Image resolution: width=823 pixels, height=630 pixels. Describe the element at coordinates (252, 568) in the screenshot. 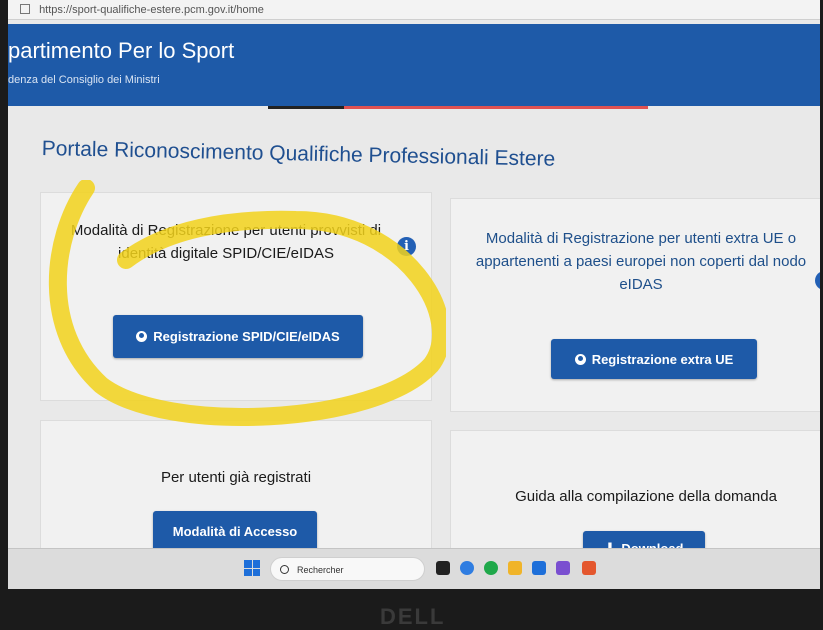

I see `windows-start-icon` at that location.